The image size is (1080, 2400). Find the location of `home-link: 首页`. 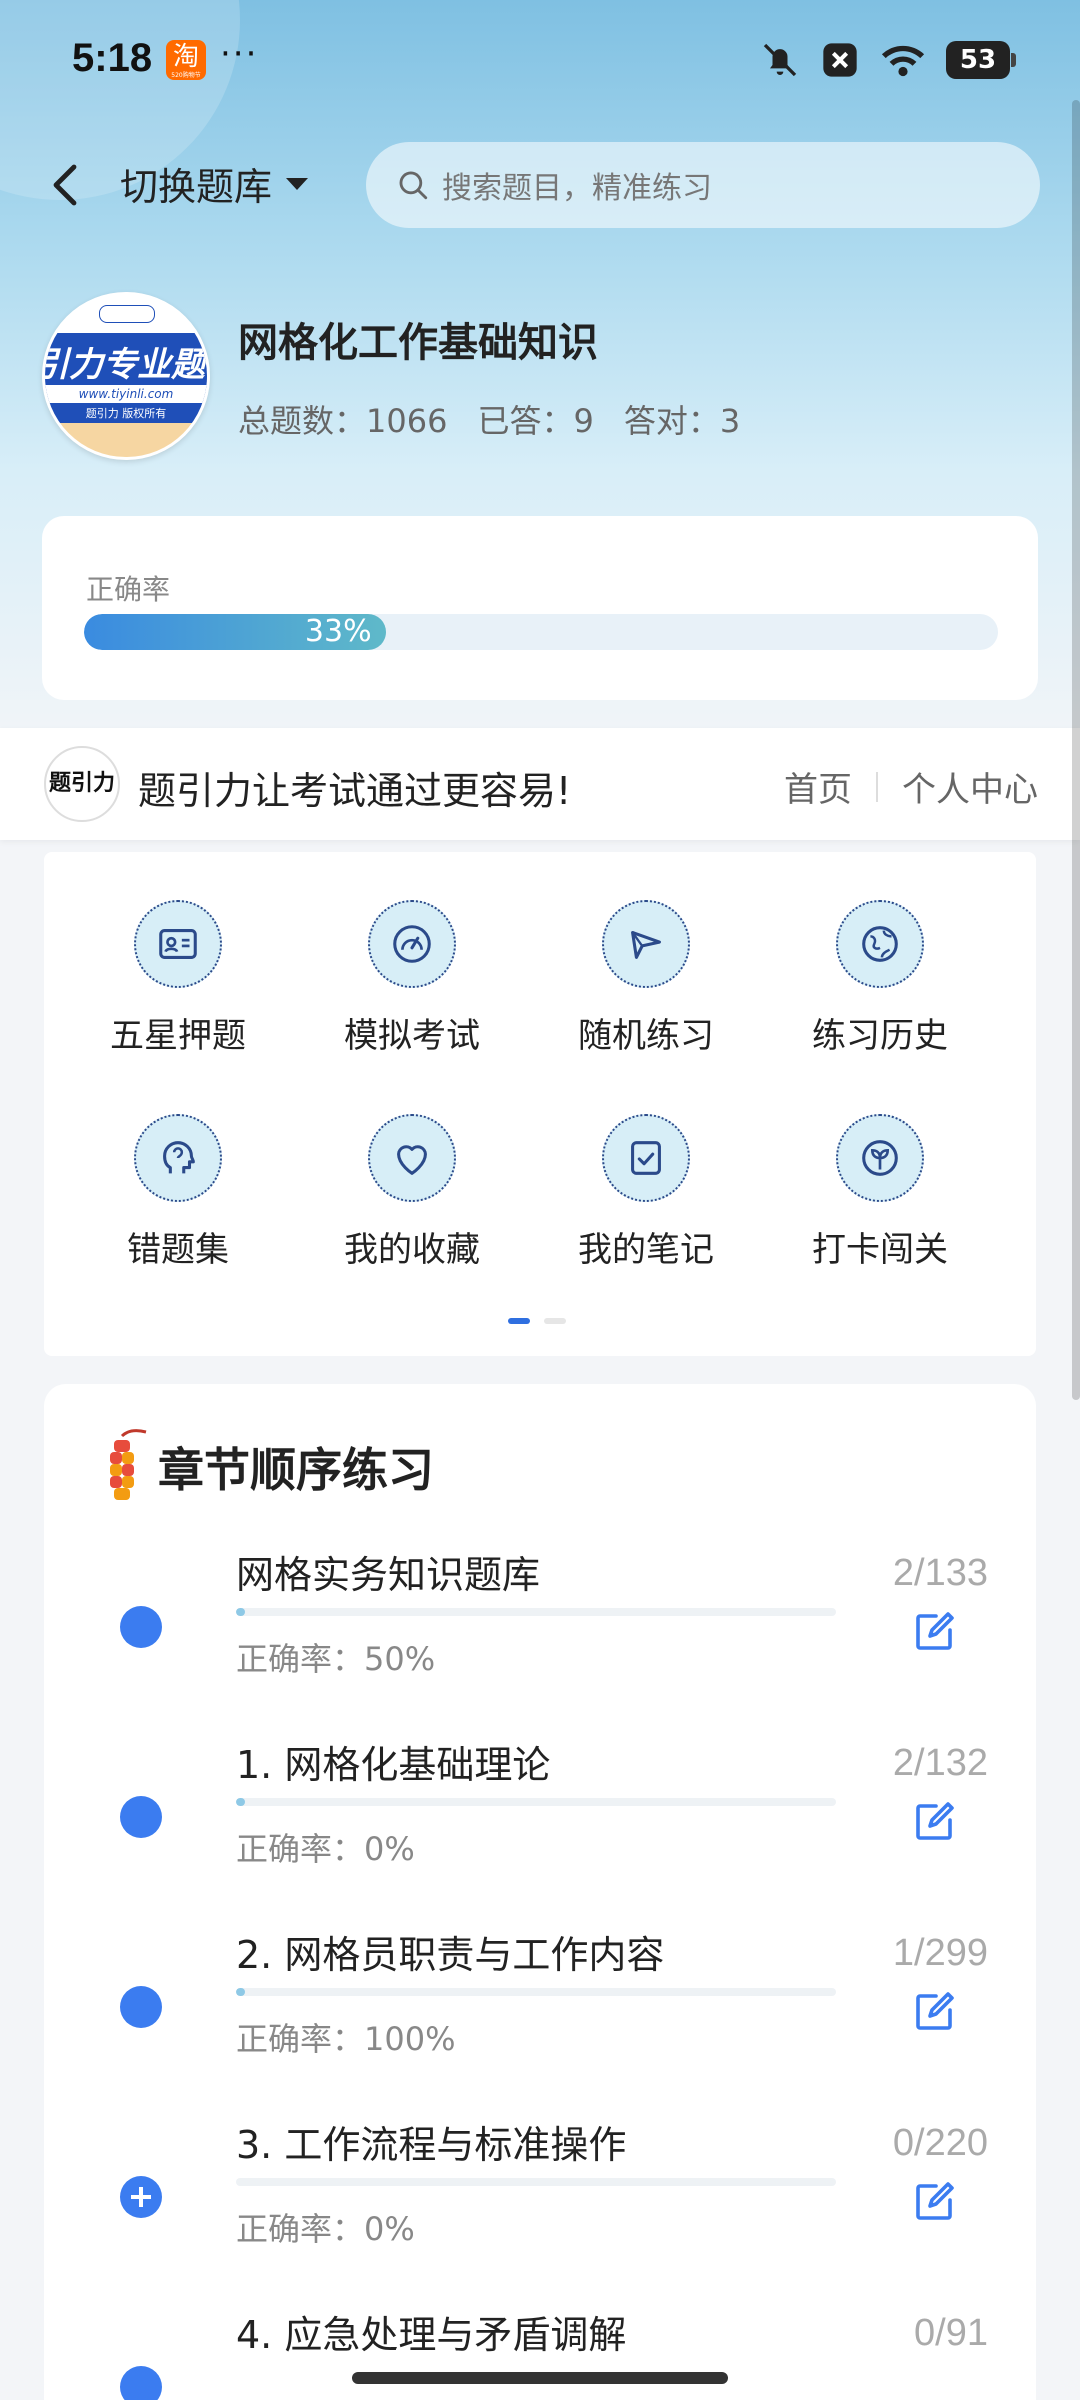

home-link: 首页 is located at coordinates (818, 786).